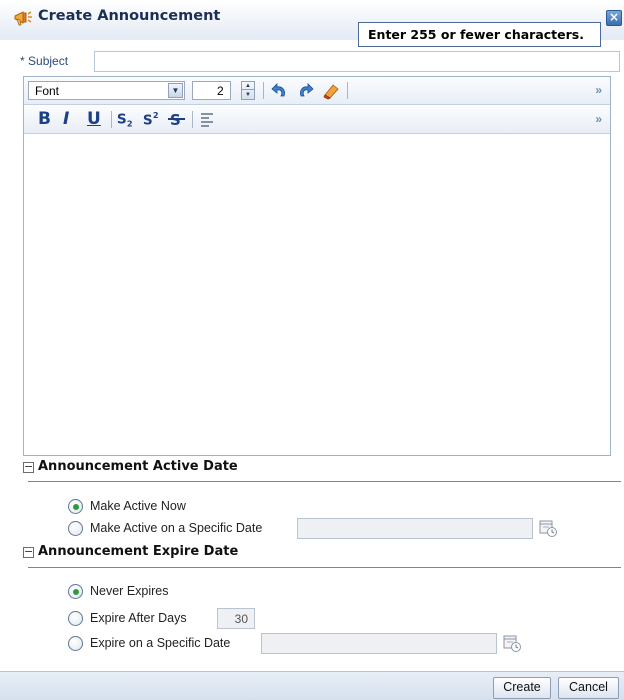  I want to click on superscript-icon: S 2, so click(152, 119).